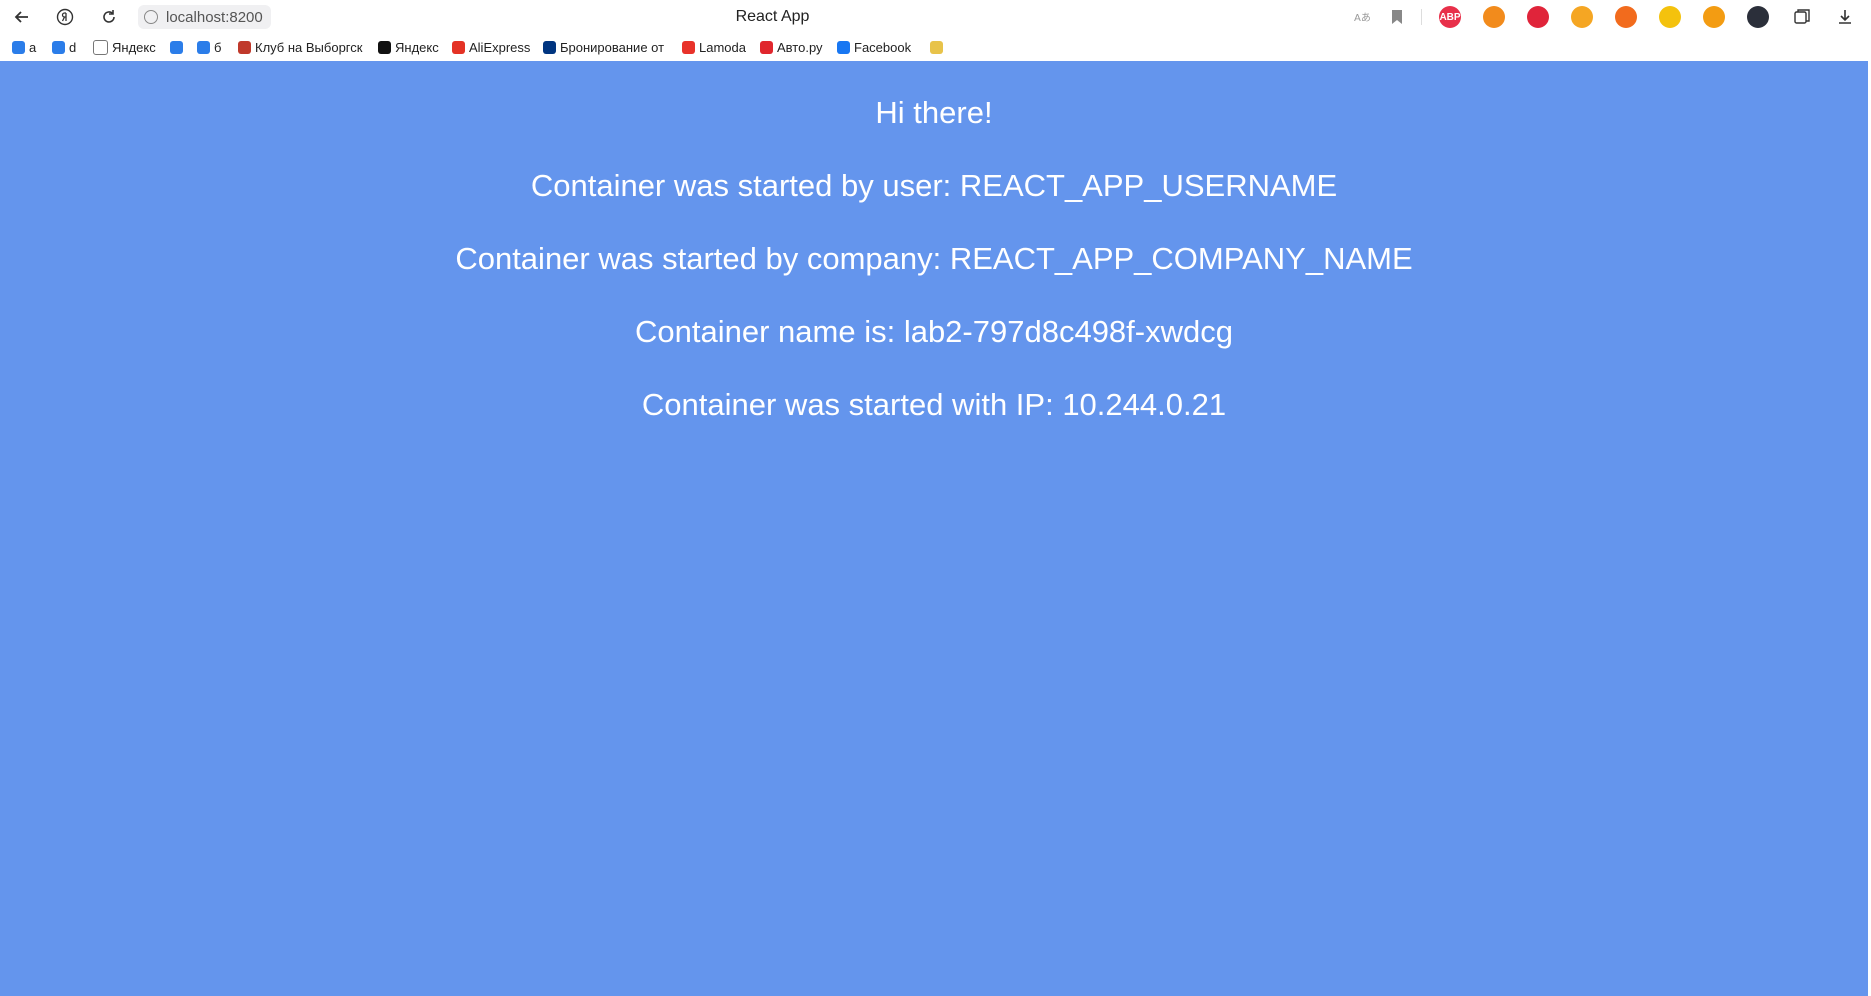  Describe the element at coordinates (100, 47) in the screenshot. I see `document-icon` at that location.